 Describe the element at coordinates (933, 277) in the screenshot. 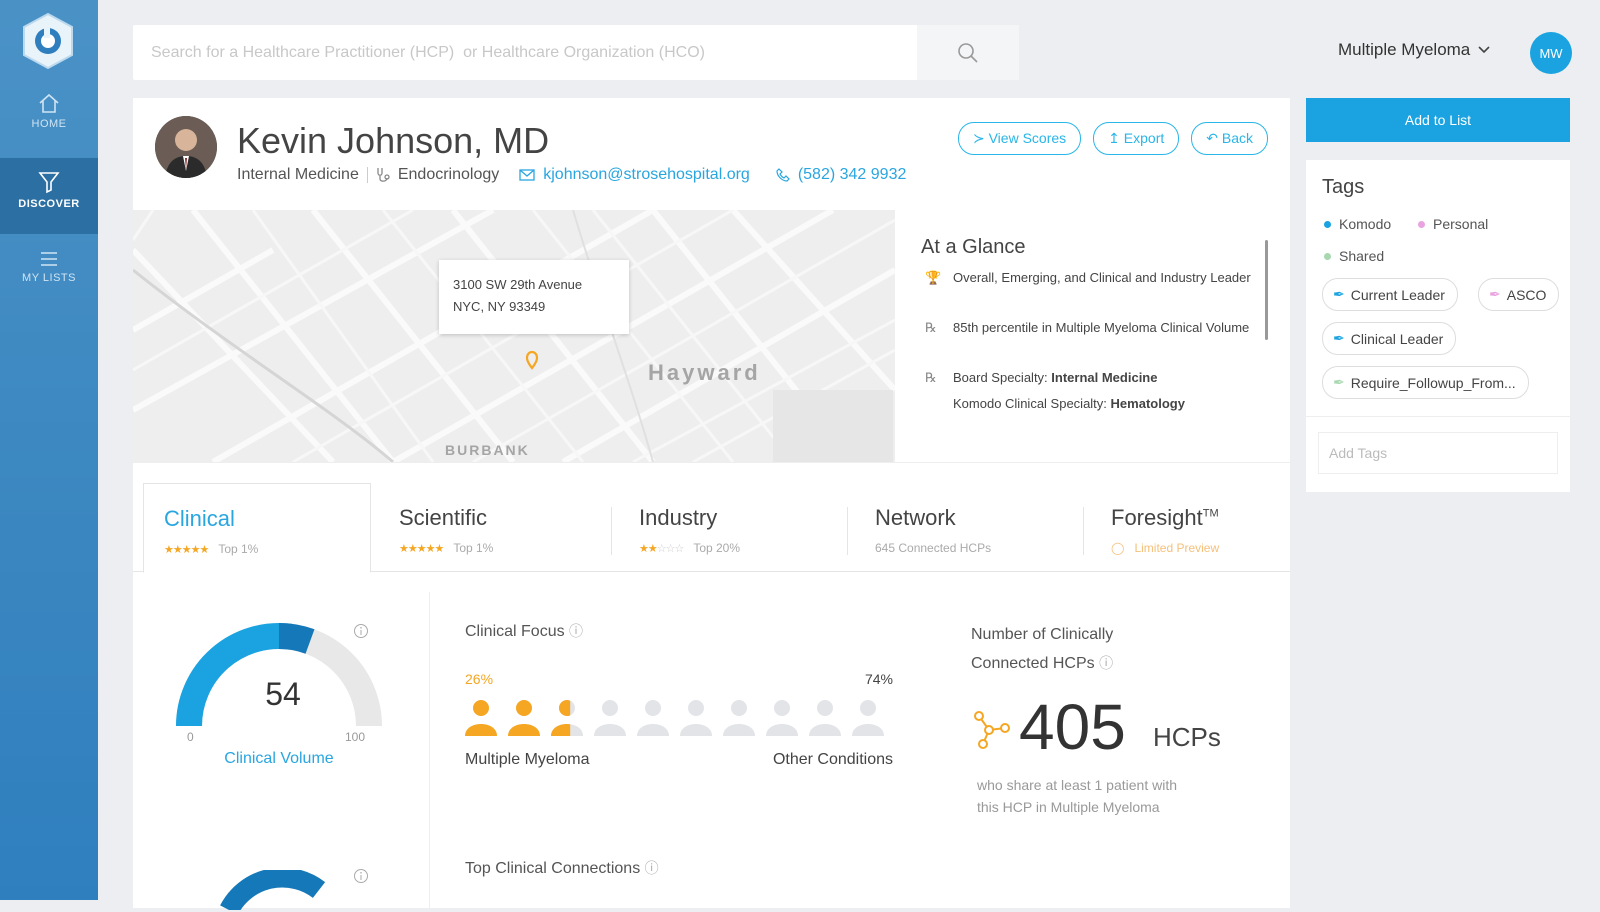

I see `trophy-icon: 🏆` at that location.